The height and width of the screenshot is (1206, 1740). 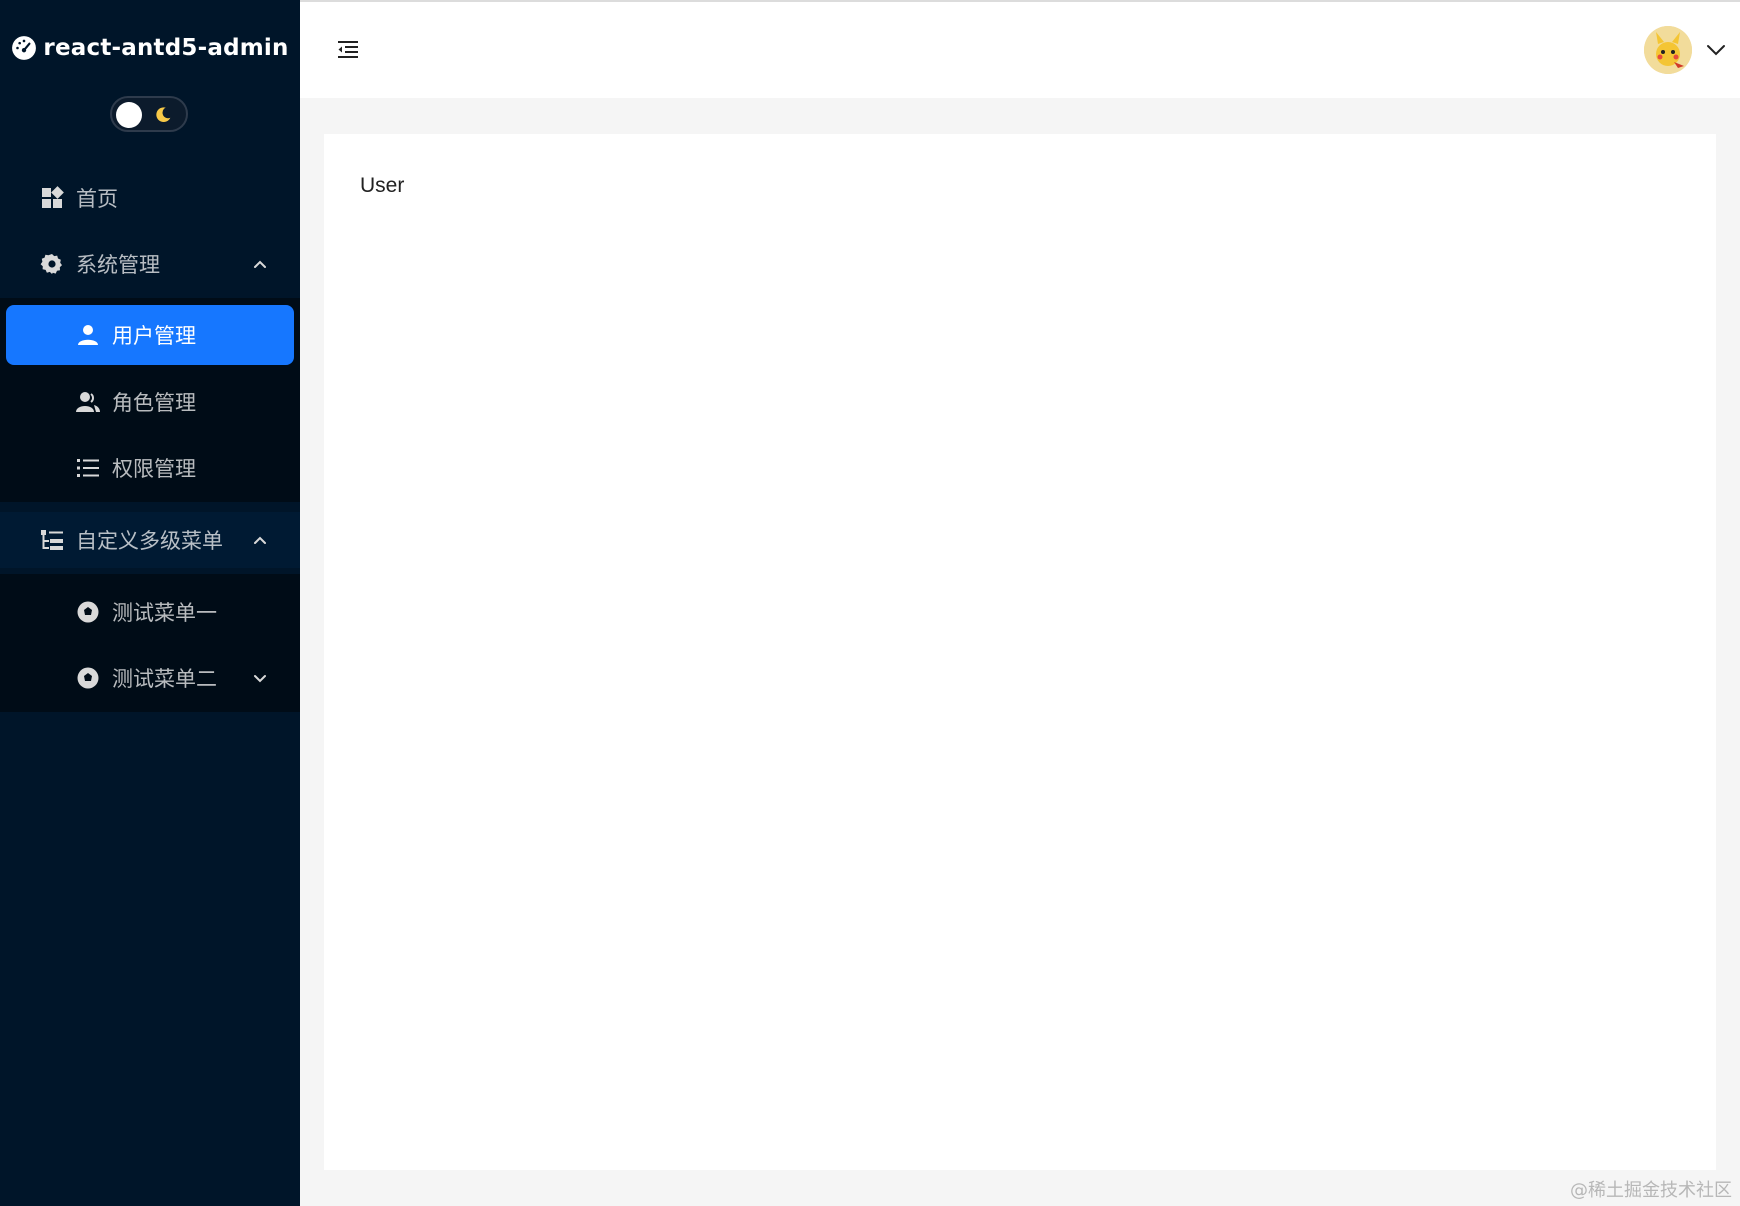 What do you see at coordinates (163, 115) in the screenshot?
I see `moon-icon` at bounding box center [163, 115].